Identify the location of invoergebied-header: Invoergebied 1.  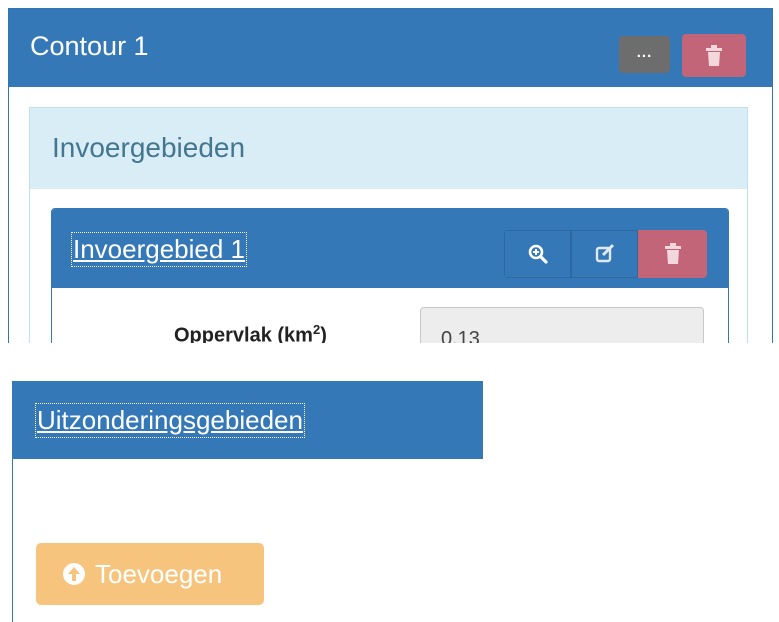
(390, 248).